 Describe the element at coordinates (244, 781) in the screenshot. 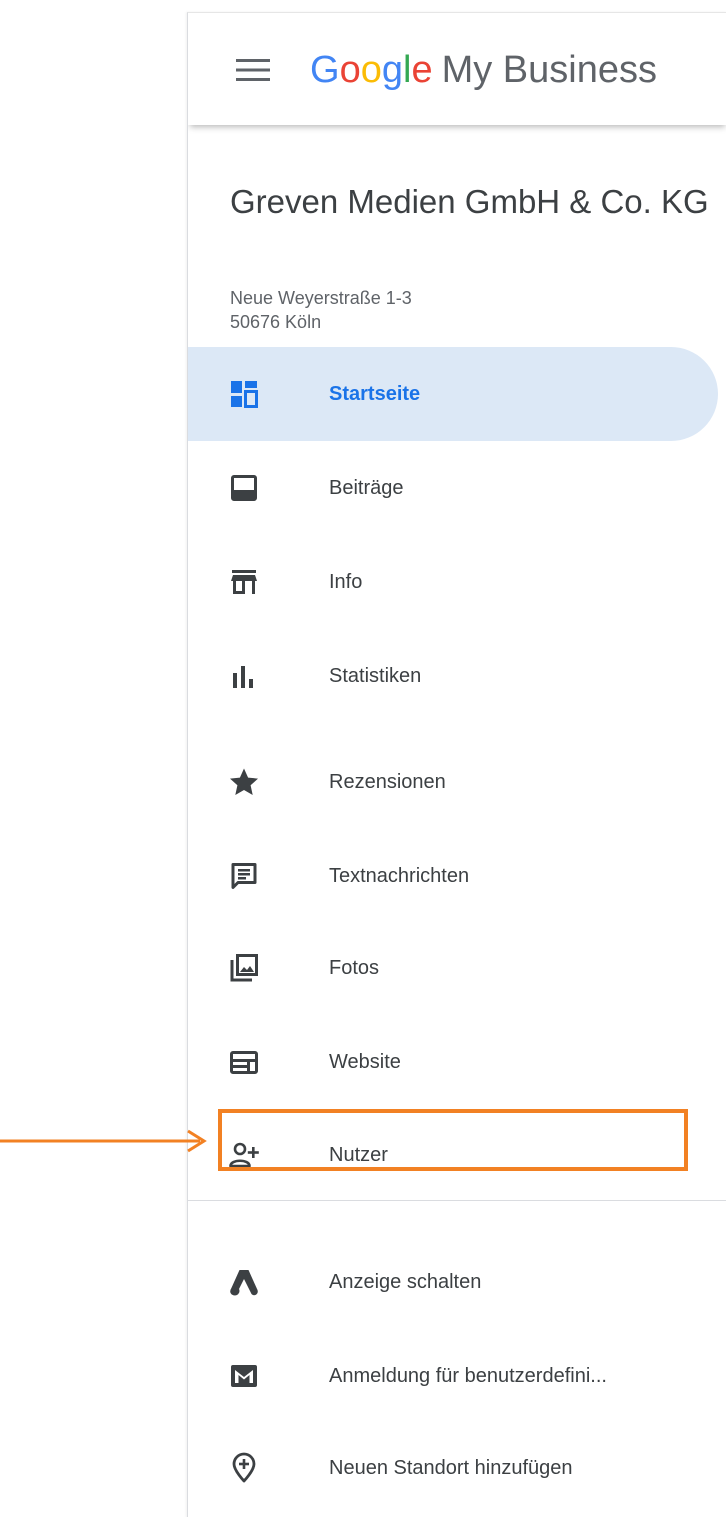

I see `star-icon` at that location.